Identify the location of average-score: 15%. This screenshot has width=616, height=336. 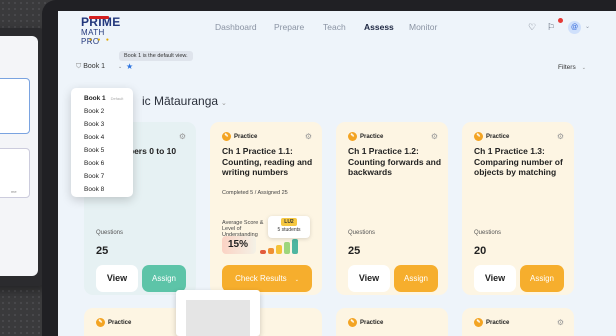
(239, 245).